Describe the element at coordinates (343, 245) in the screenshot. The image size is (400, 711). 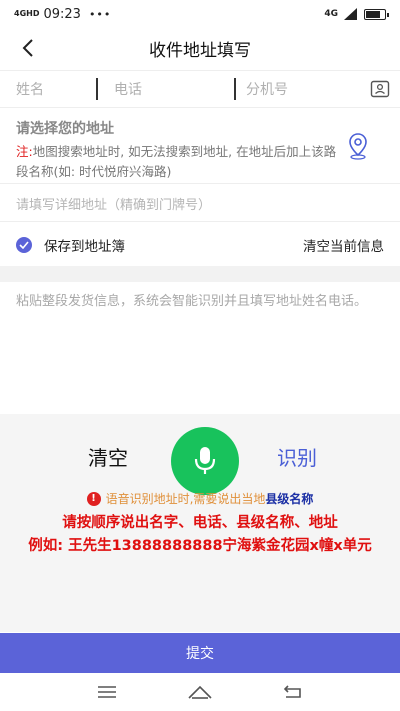
I see `clear-current-info-button: 清空当前信息` at that location.